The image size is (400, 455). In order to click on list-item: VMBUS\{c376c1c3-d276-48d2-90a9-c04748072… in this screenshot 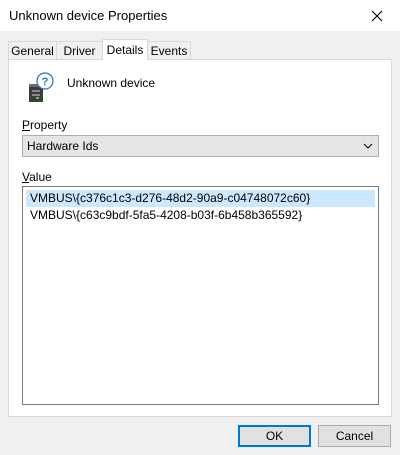, I will do `click(200, 198)`.